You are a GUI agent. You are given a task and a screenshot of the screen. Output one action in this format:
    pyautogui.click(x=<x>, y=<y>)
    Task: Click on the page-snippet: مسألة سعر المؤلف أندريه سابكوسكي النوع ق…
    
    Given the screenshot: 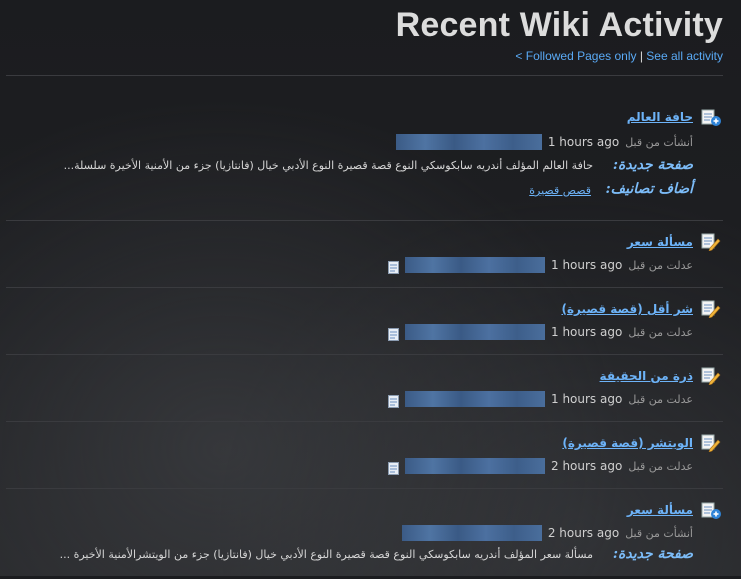 What is the action you would take?
    pyautogui.click(x=326, y=554)
    